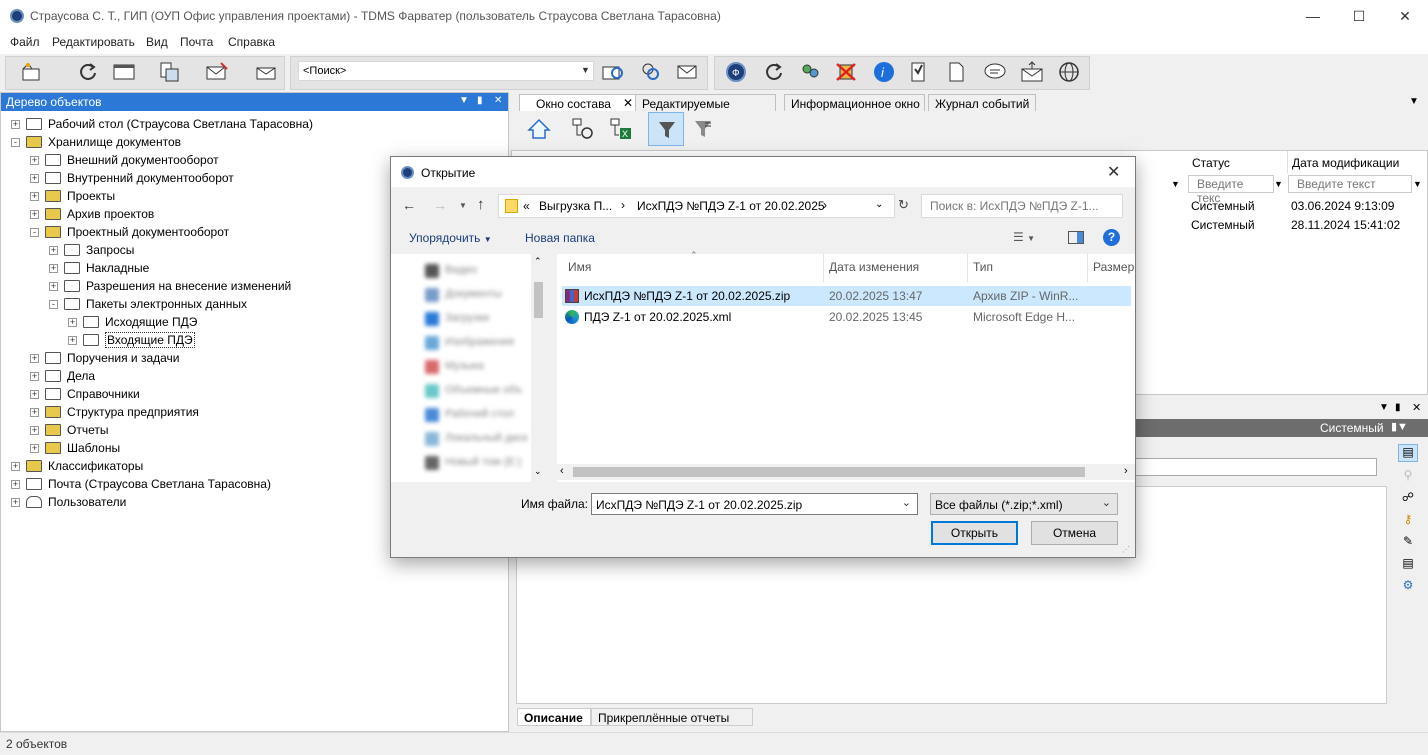  Describe the element at coordinates (253, 142) in the screenshot. I see `tree-item: - Хранилище документов` at that location.